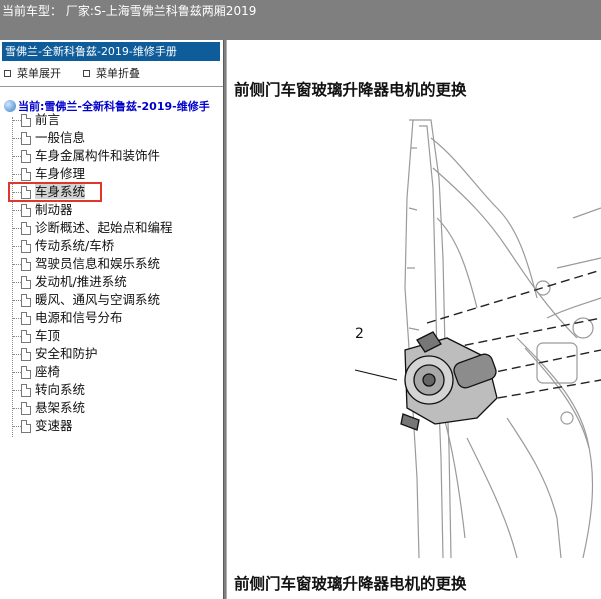 The width and height of the screenshot is (601, 599). What do you see at coordinates (116, 390) in the screenshot?
I see `tree-item: 转向系统` at bounding box center [116, 390].